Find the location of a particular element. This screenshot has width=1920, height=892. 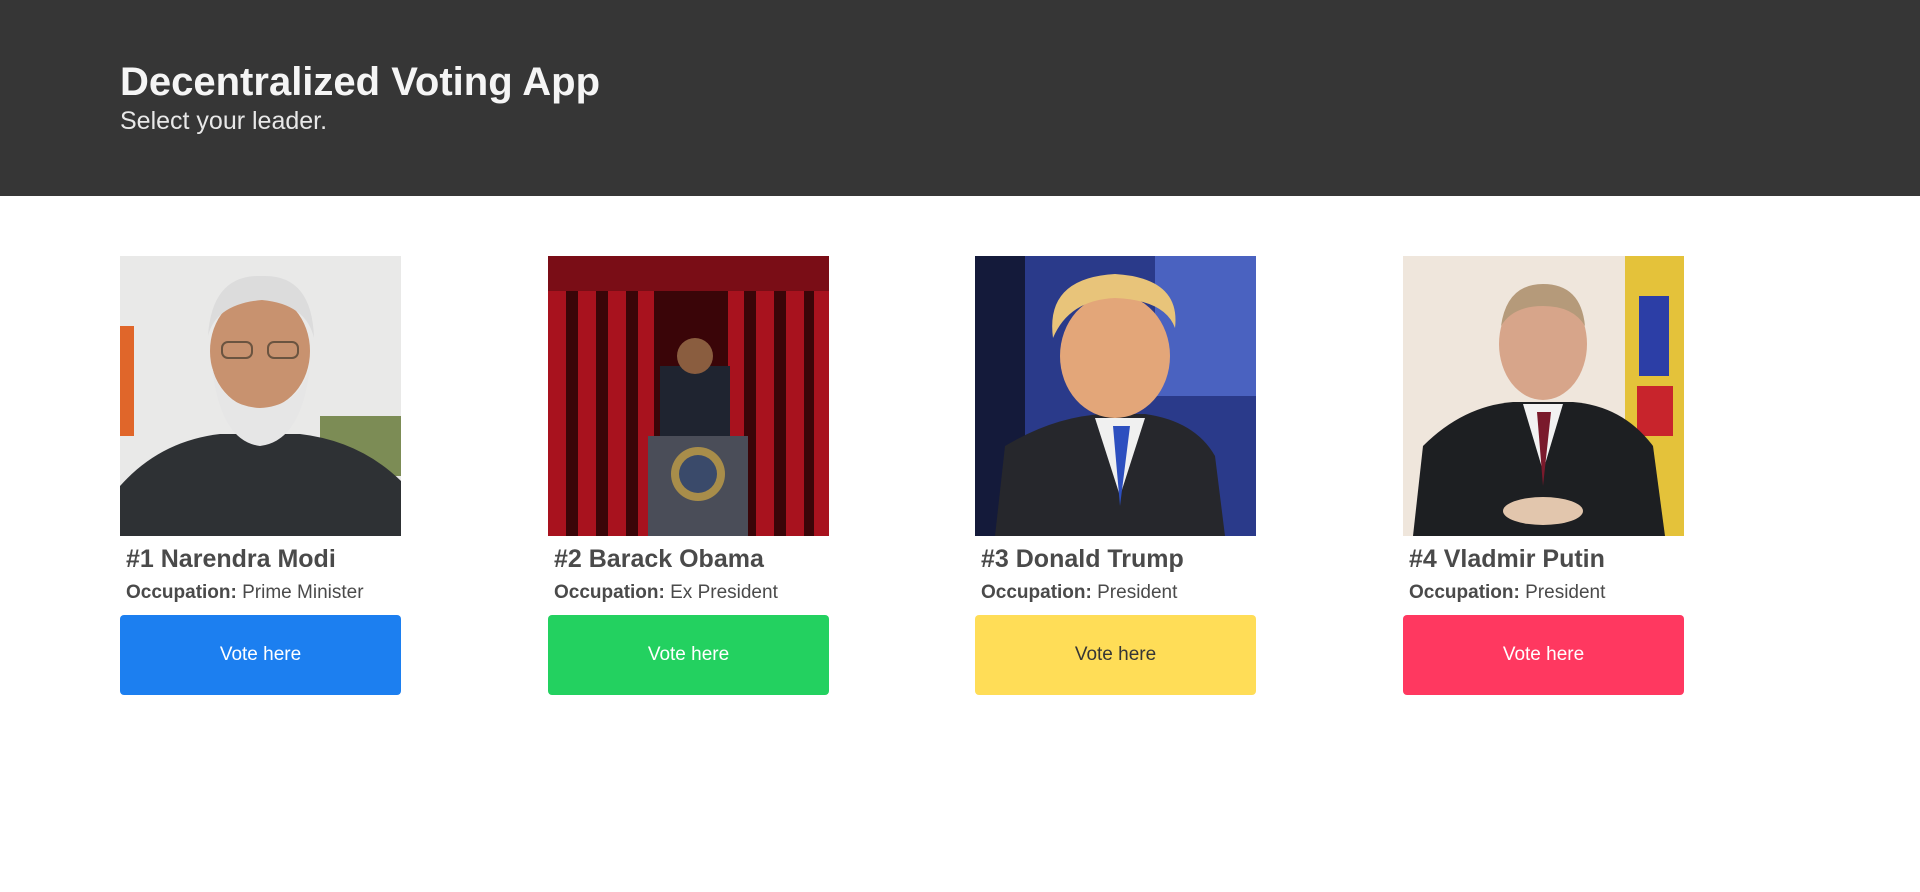

candidate-occupation: Occupation: Ex President is located at coordinates (688, 593).